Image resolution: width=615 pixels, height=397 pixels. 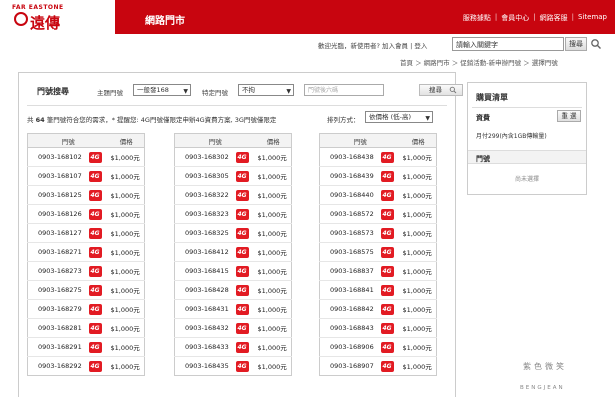 What do you see at coordinates (205, 271) in the screenshot?
I see `phone-number: 0903-168415` at bounding box center [205, 271].